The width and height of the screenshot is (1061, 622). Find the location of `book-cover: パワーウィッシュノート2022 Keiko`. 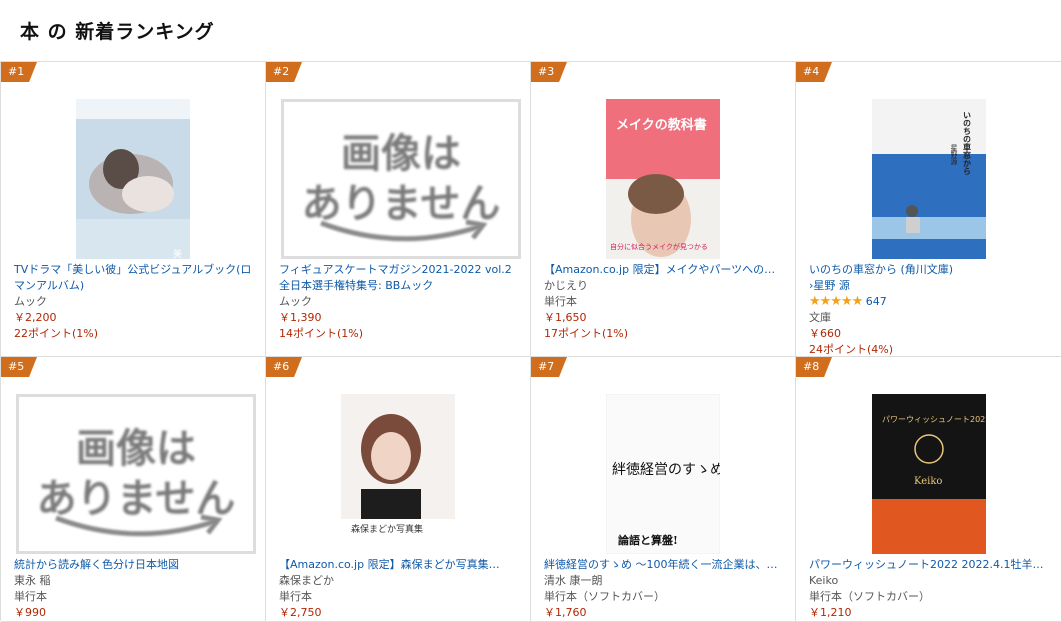

book-cover: パワーウィッシュノート2022 Keiko is located at coordinates (928, 474).